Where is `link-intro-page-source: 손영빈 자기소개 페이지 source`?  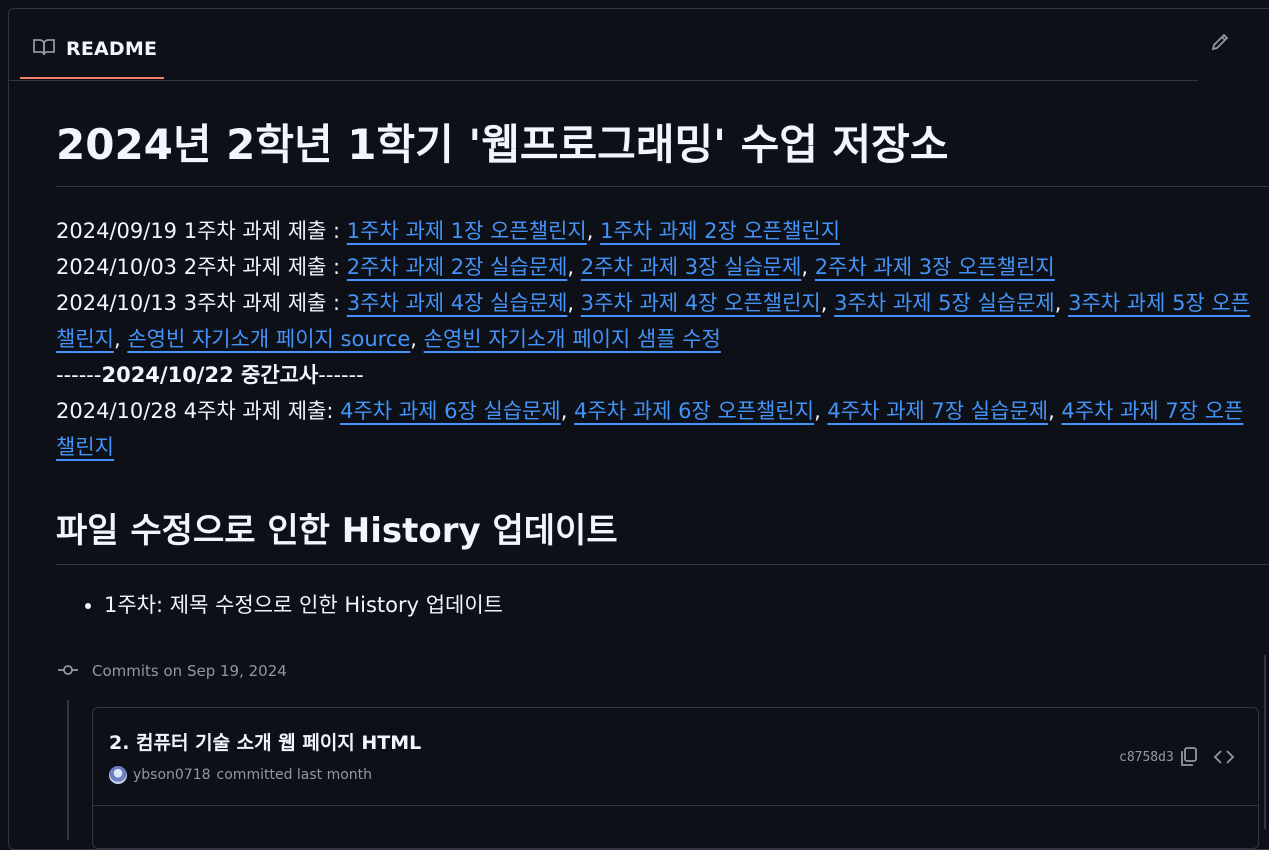 link-intro-page-source: 손영빈 자기소개 페이지 source is located at coordinates (268, 339).